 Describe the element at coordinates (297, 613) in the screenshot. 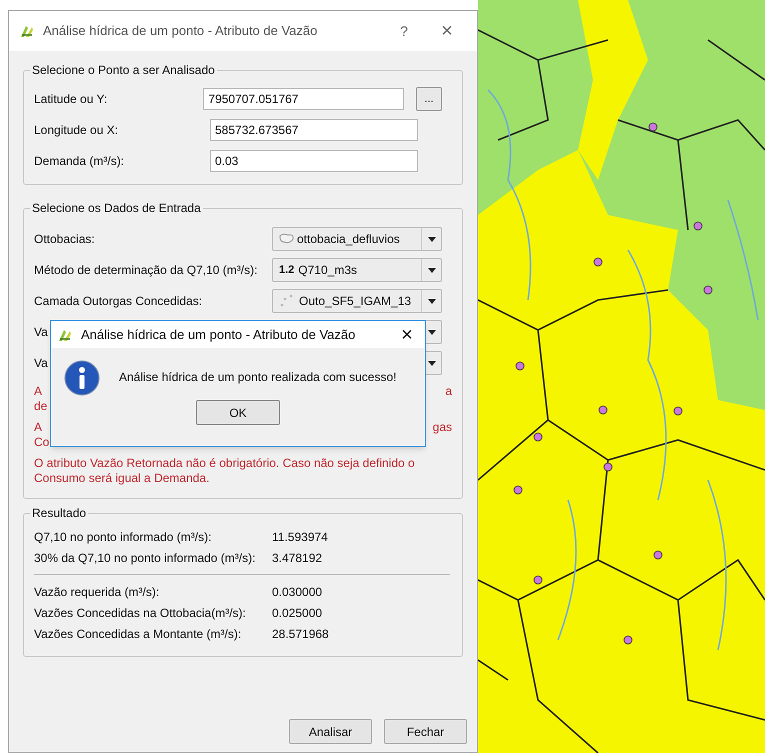

I see `result-value: 0.025000` at that location.